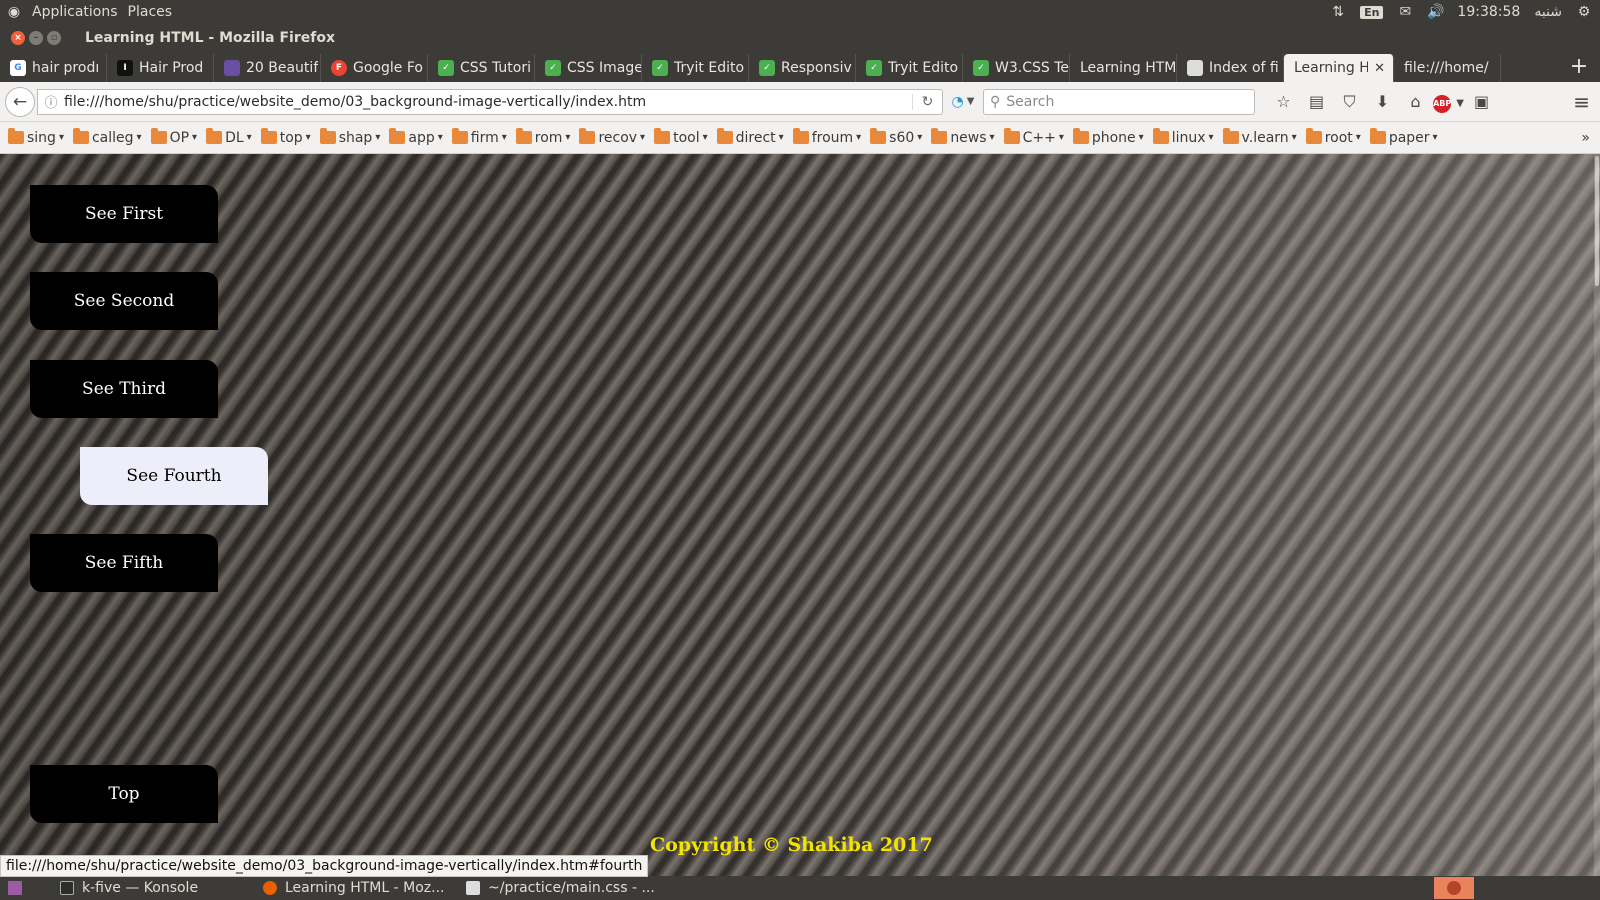  What do you see at coordinates (14, 12) in the screenshot?
I see `ubuntu-logo-icon: ◉` at bounding box center [14, 12].